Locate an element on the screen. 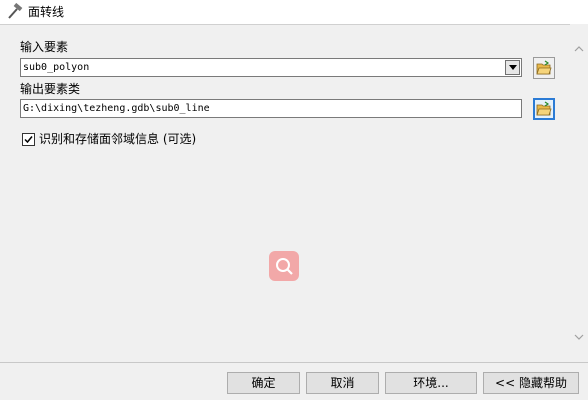 The height and width of the screenshot is (400, 588). button-bar: 确定 取消 环境... << 隐藏帮助 is located at coordinates (294, 381).